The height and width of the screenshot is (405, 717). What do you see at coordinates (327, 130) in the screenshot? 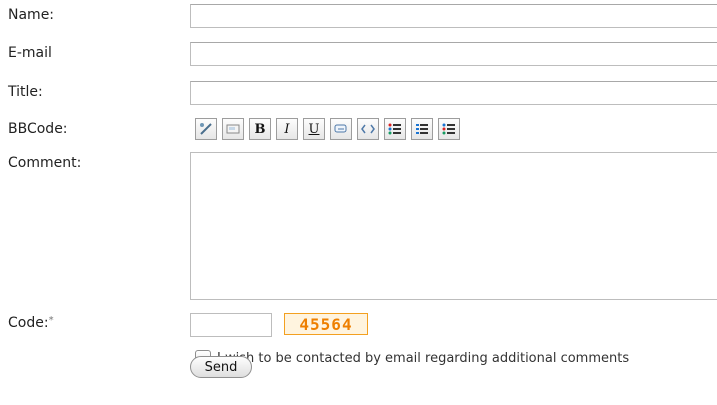
I see `bbcode-toolbar: B I U` at bounding box center [327, 130].